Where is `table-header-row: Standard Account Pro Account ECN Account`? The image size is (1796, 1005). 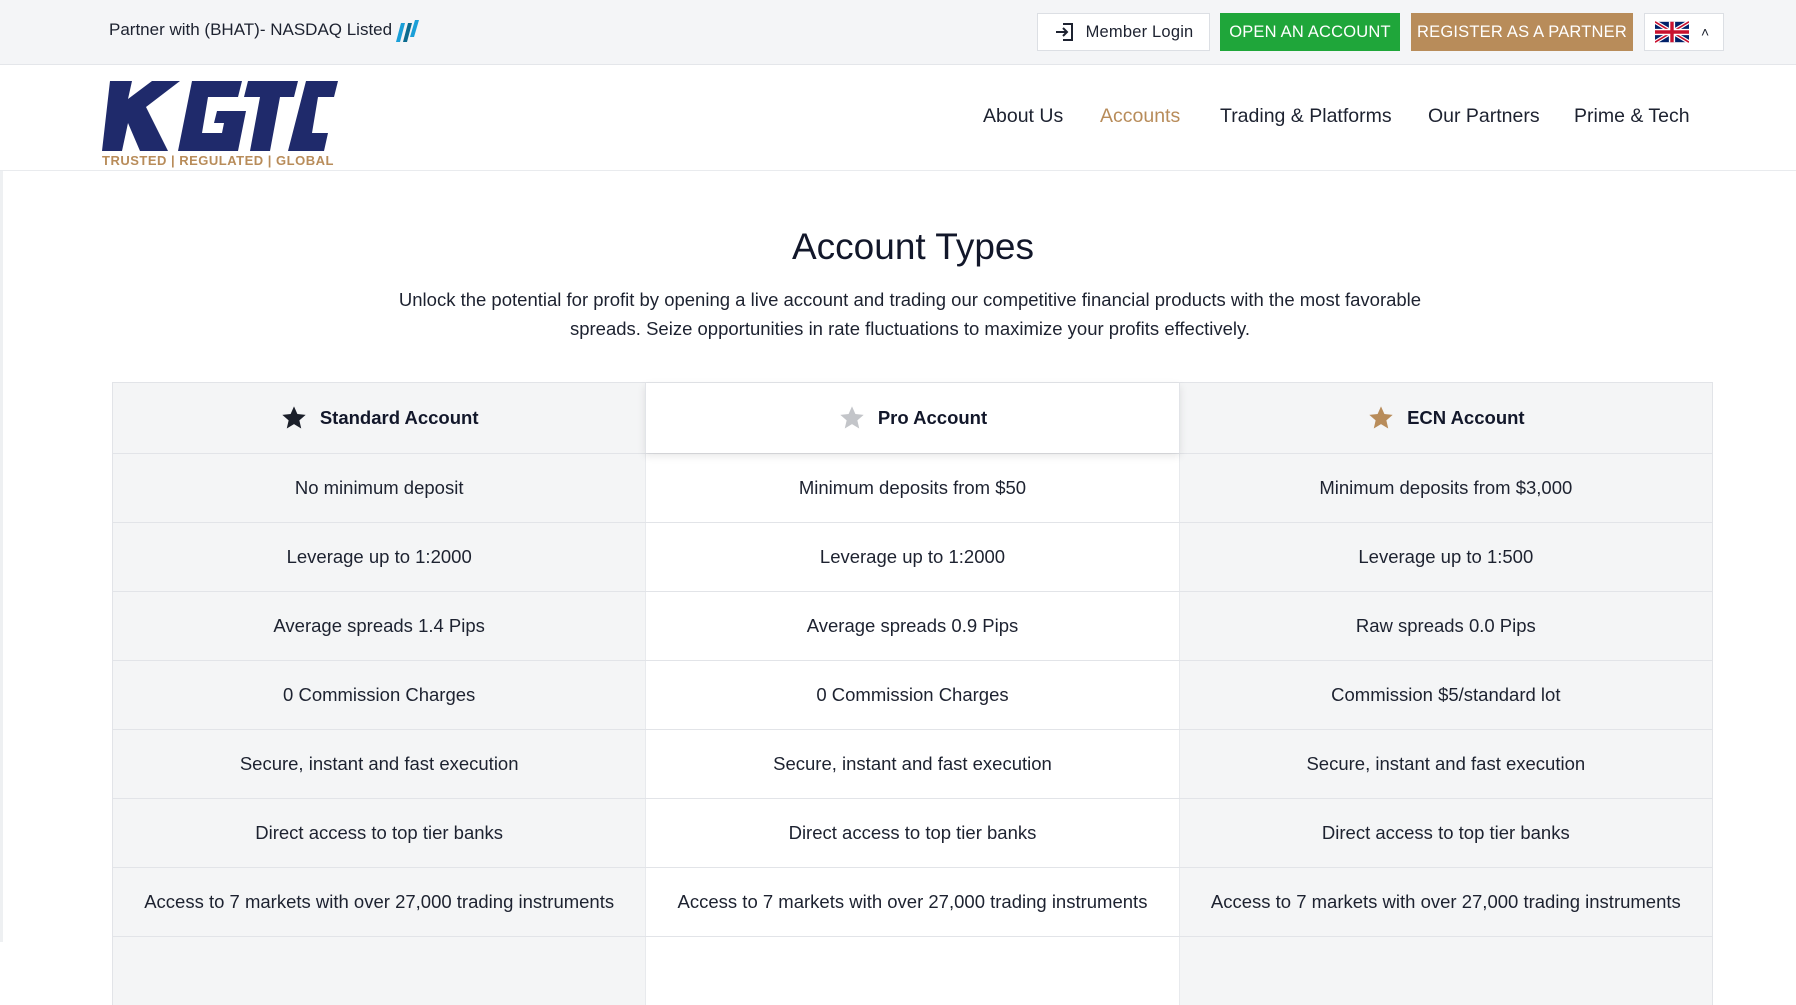 table-header-row: Standard Account Pro Account ECN Account is located at coordinates (912, 418).